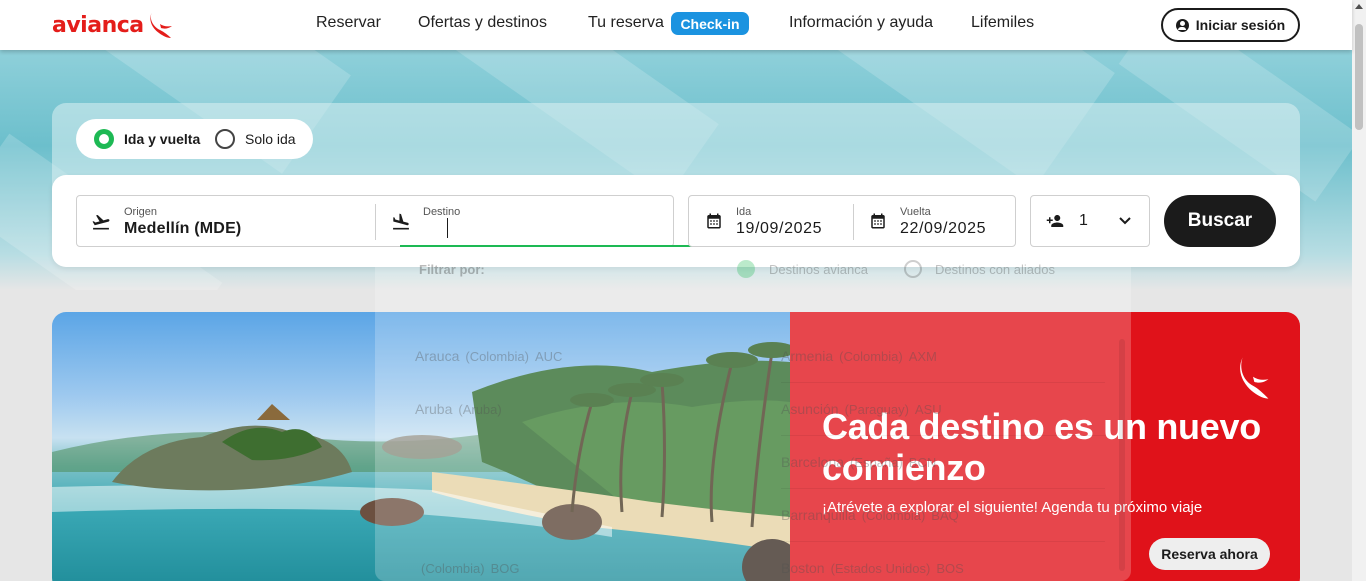 Image resolution: width=1366 pixels, height=581 pixels. What do you see at coordinates (1359, 77) in the screenshot?
I see `scroll-thumb` at bounding box center [1359, 77].